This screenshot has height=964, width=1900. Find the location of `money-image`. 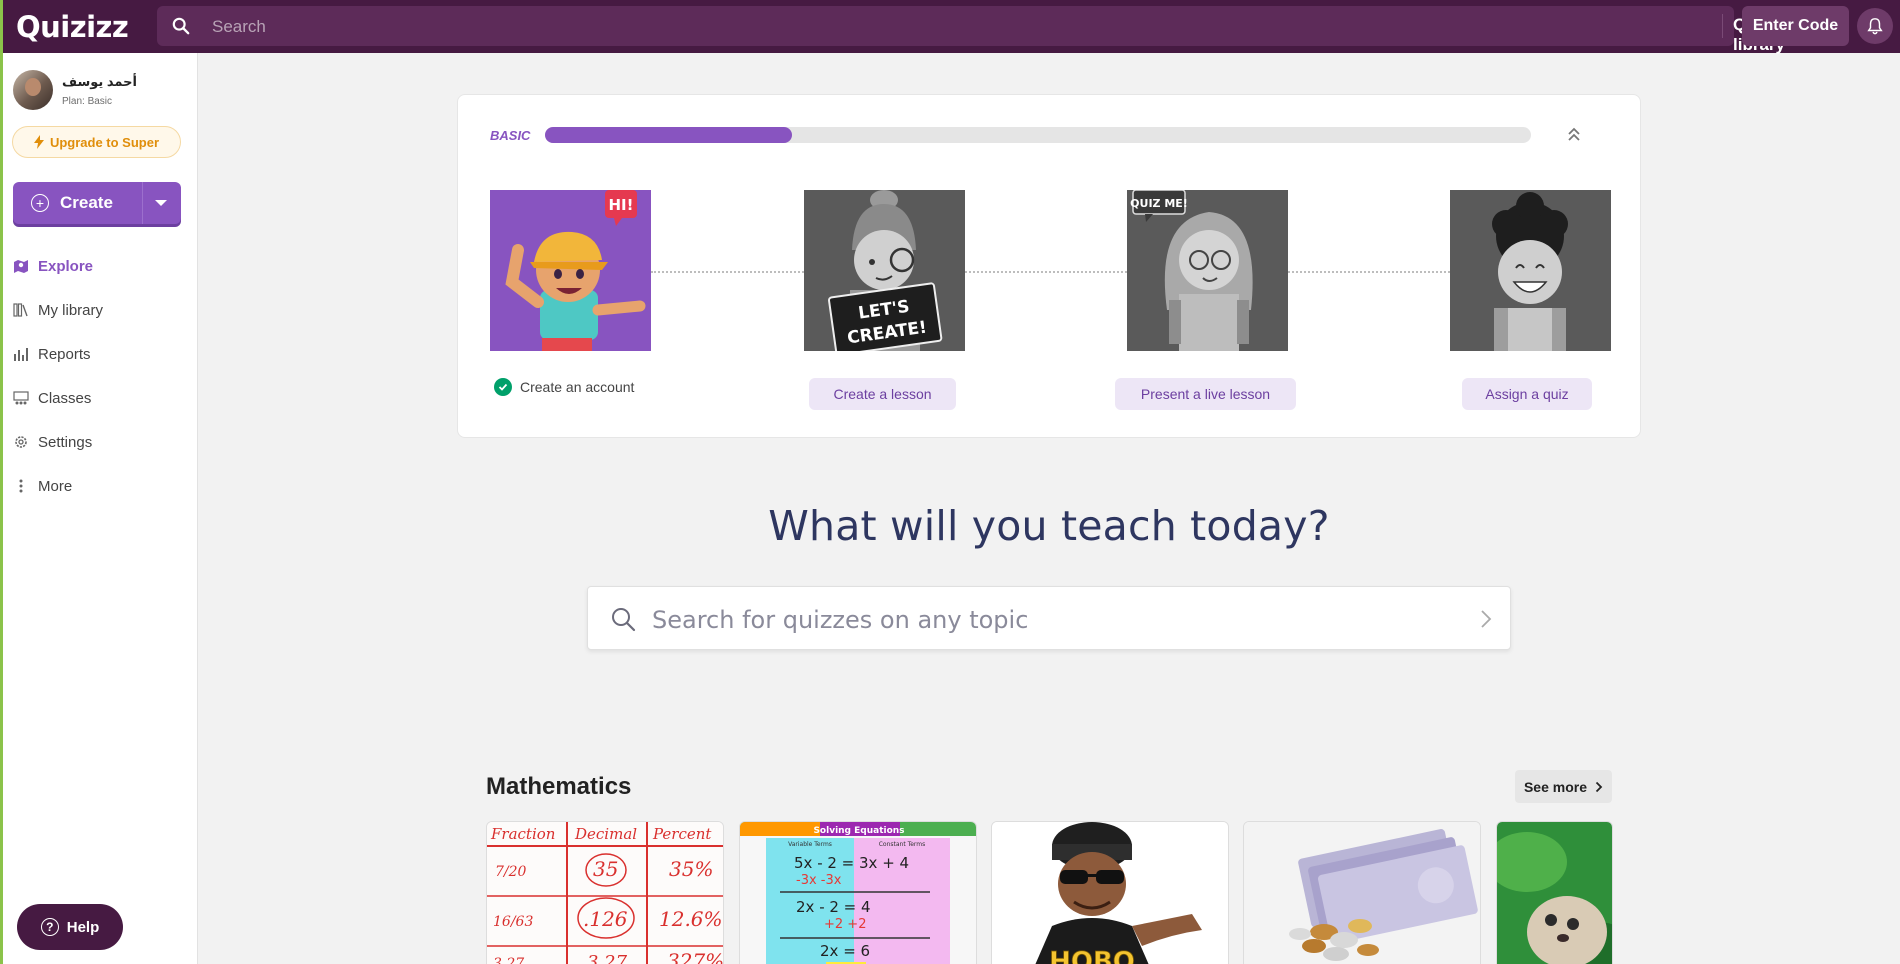

money-image is located at coordinates (1362, 893).